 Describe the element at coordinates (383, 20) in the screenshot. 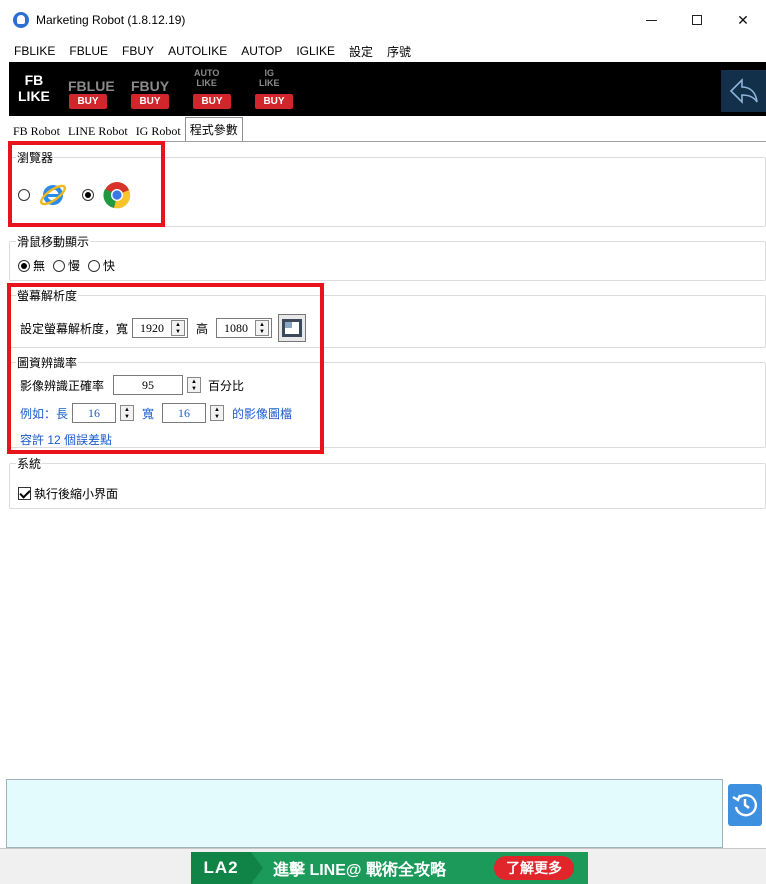

I see `title-bar: Marketing Robot (1.8.12.19) ✕` at that location.